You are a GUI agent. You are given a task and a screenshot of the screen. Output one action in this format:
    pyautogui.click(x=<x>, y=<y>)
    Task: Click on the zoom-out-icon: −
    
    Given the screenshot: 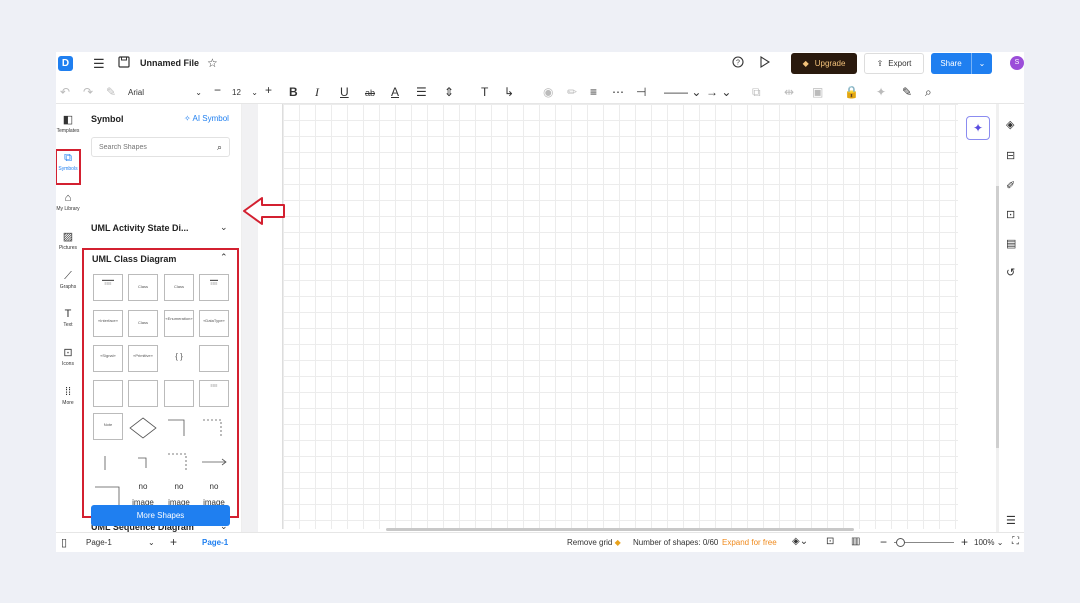 What is the action you would take?
    pyautogui.click(x=883, y=542)
    